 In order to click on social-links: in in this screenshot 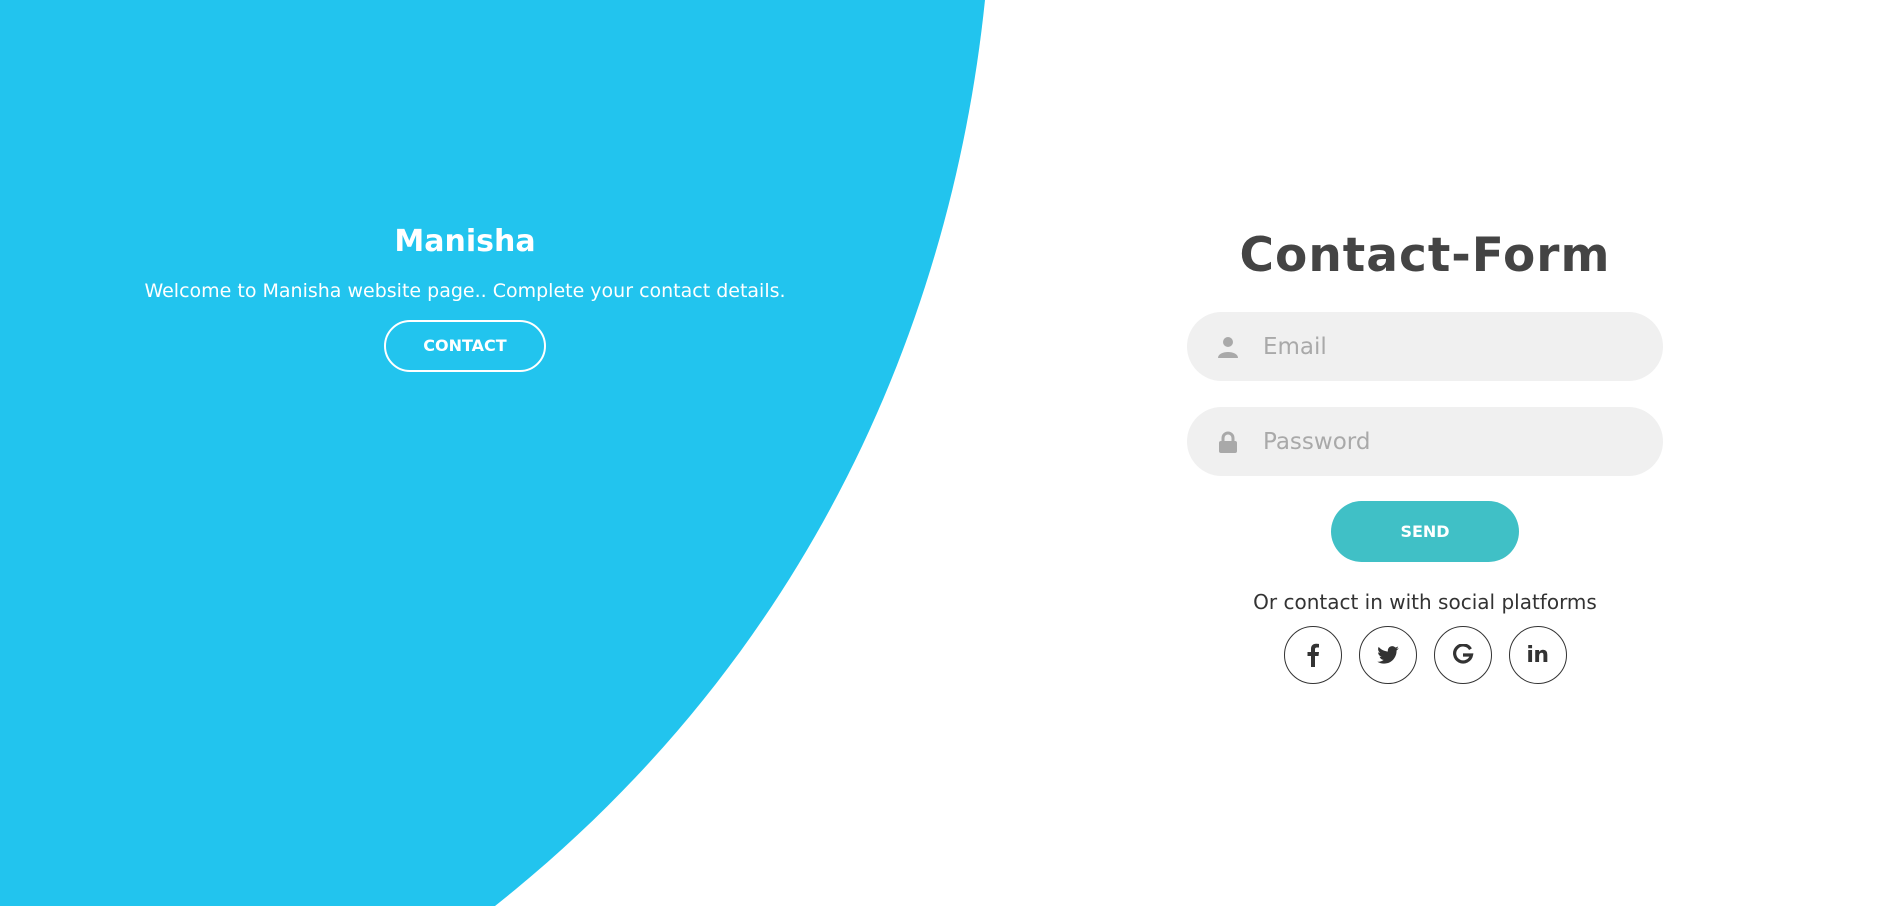, I will do `click(1425, 655)`.